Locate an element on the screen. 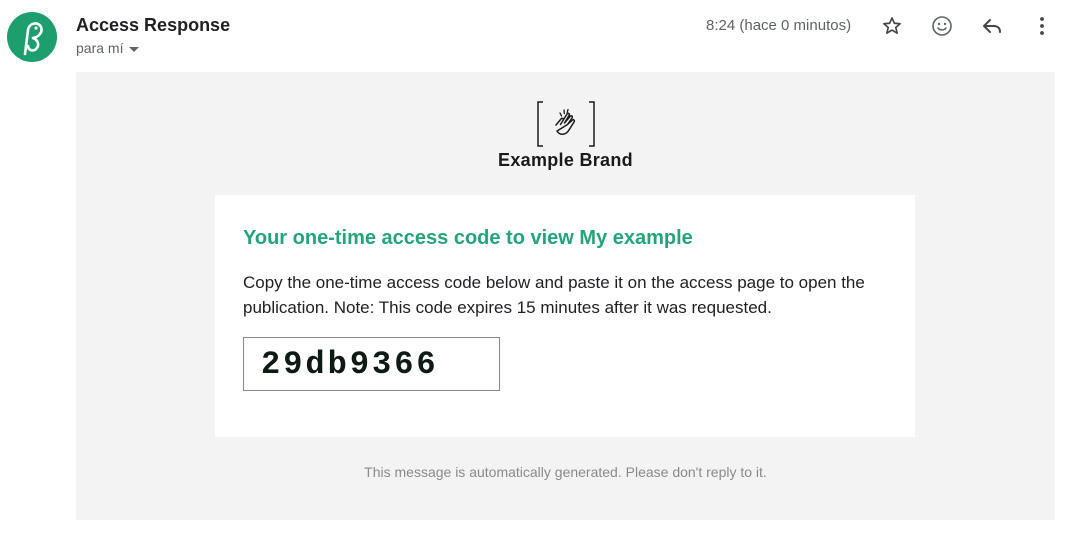 The image size is (1070, 536). email-header: Access Response para mí is located at coordinates (153, 35).